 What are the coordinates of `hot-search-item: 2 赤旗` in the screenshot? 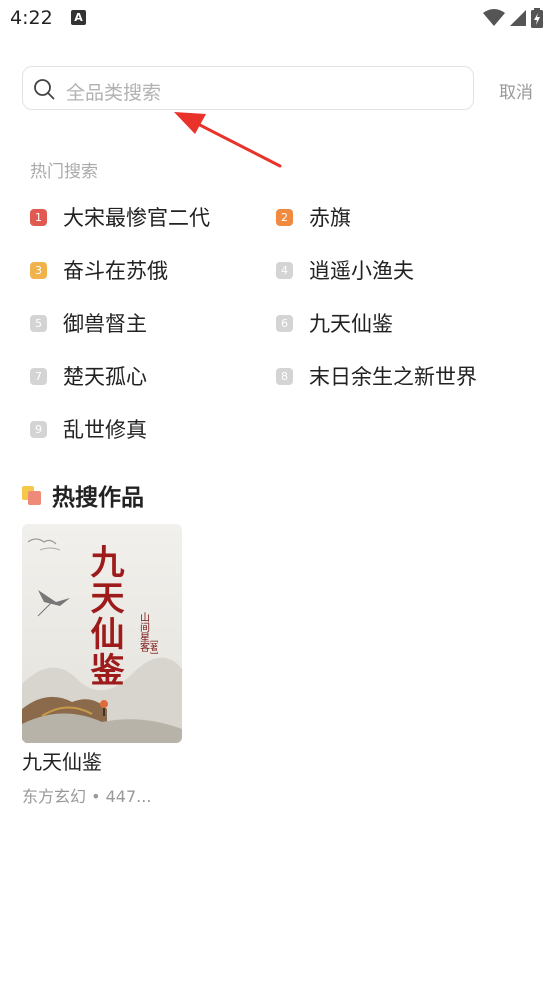 It's located at (313, 217).